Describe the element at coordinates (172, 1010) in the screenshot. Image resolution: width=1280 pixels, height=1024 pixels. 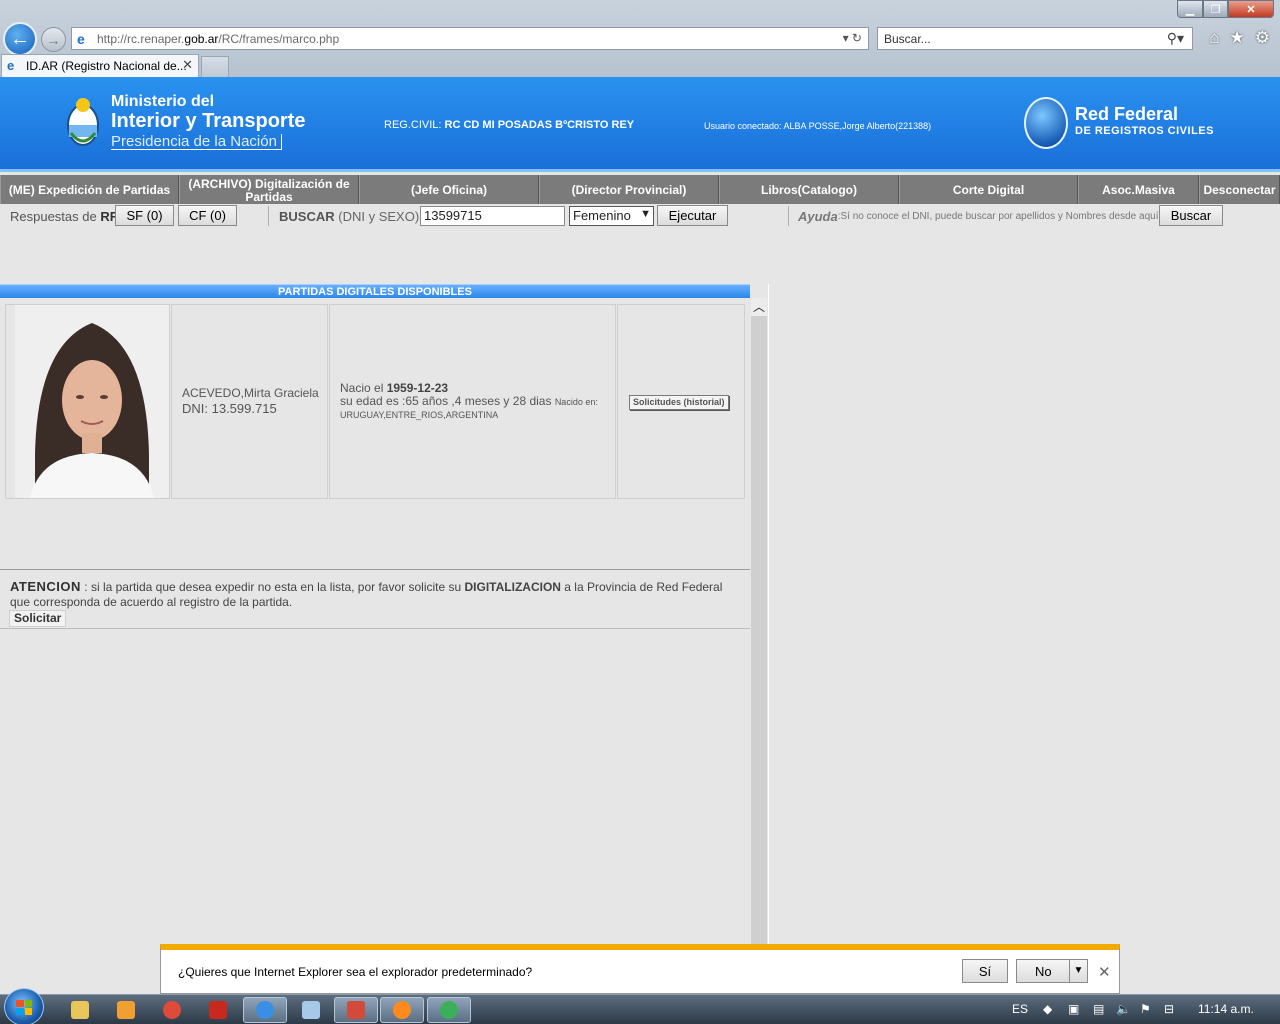
I see `chrome-taskbar-icon` at that location.